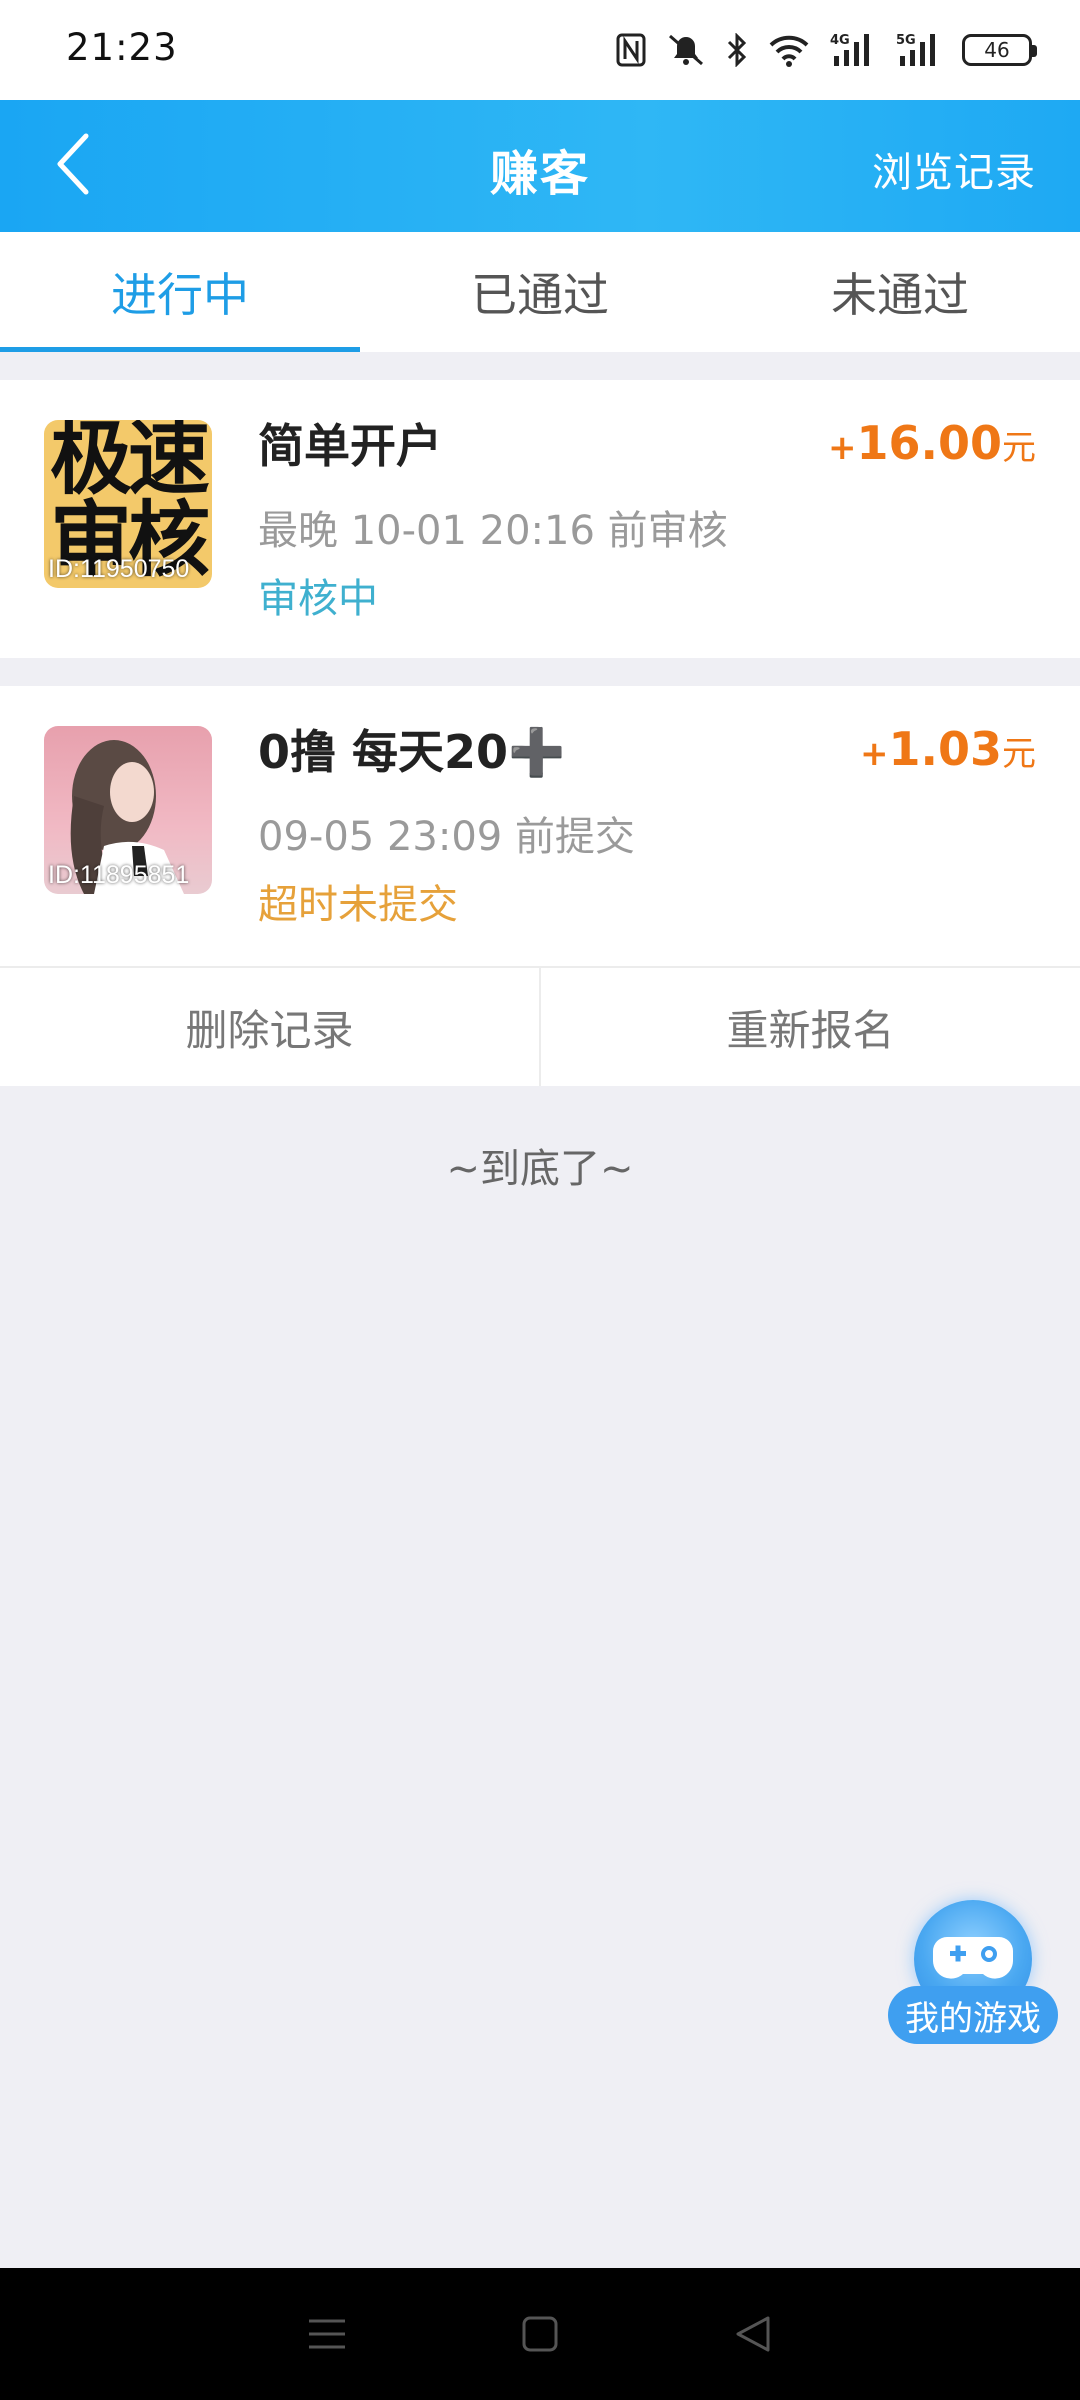  Describe the element at coordinates (180, 292) in the screenshot. I see `tab-in-progress: 进行中` at that location.